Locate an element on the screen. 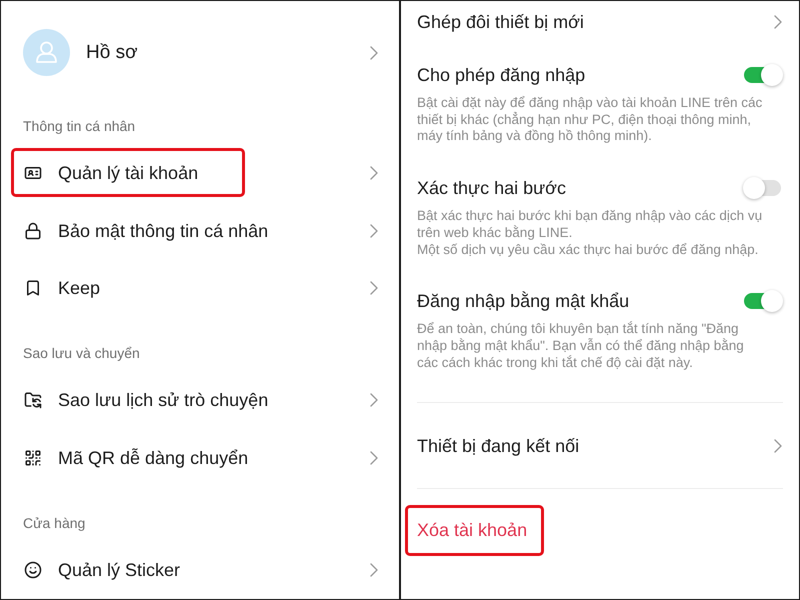 The image size is (800, 600). avatar-icon is located at coordinates (46, 52).